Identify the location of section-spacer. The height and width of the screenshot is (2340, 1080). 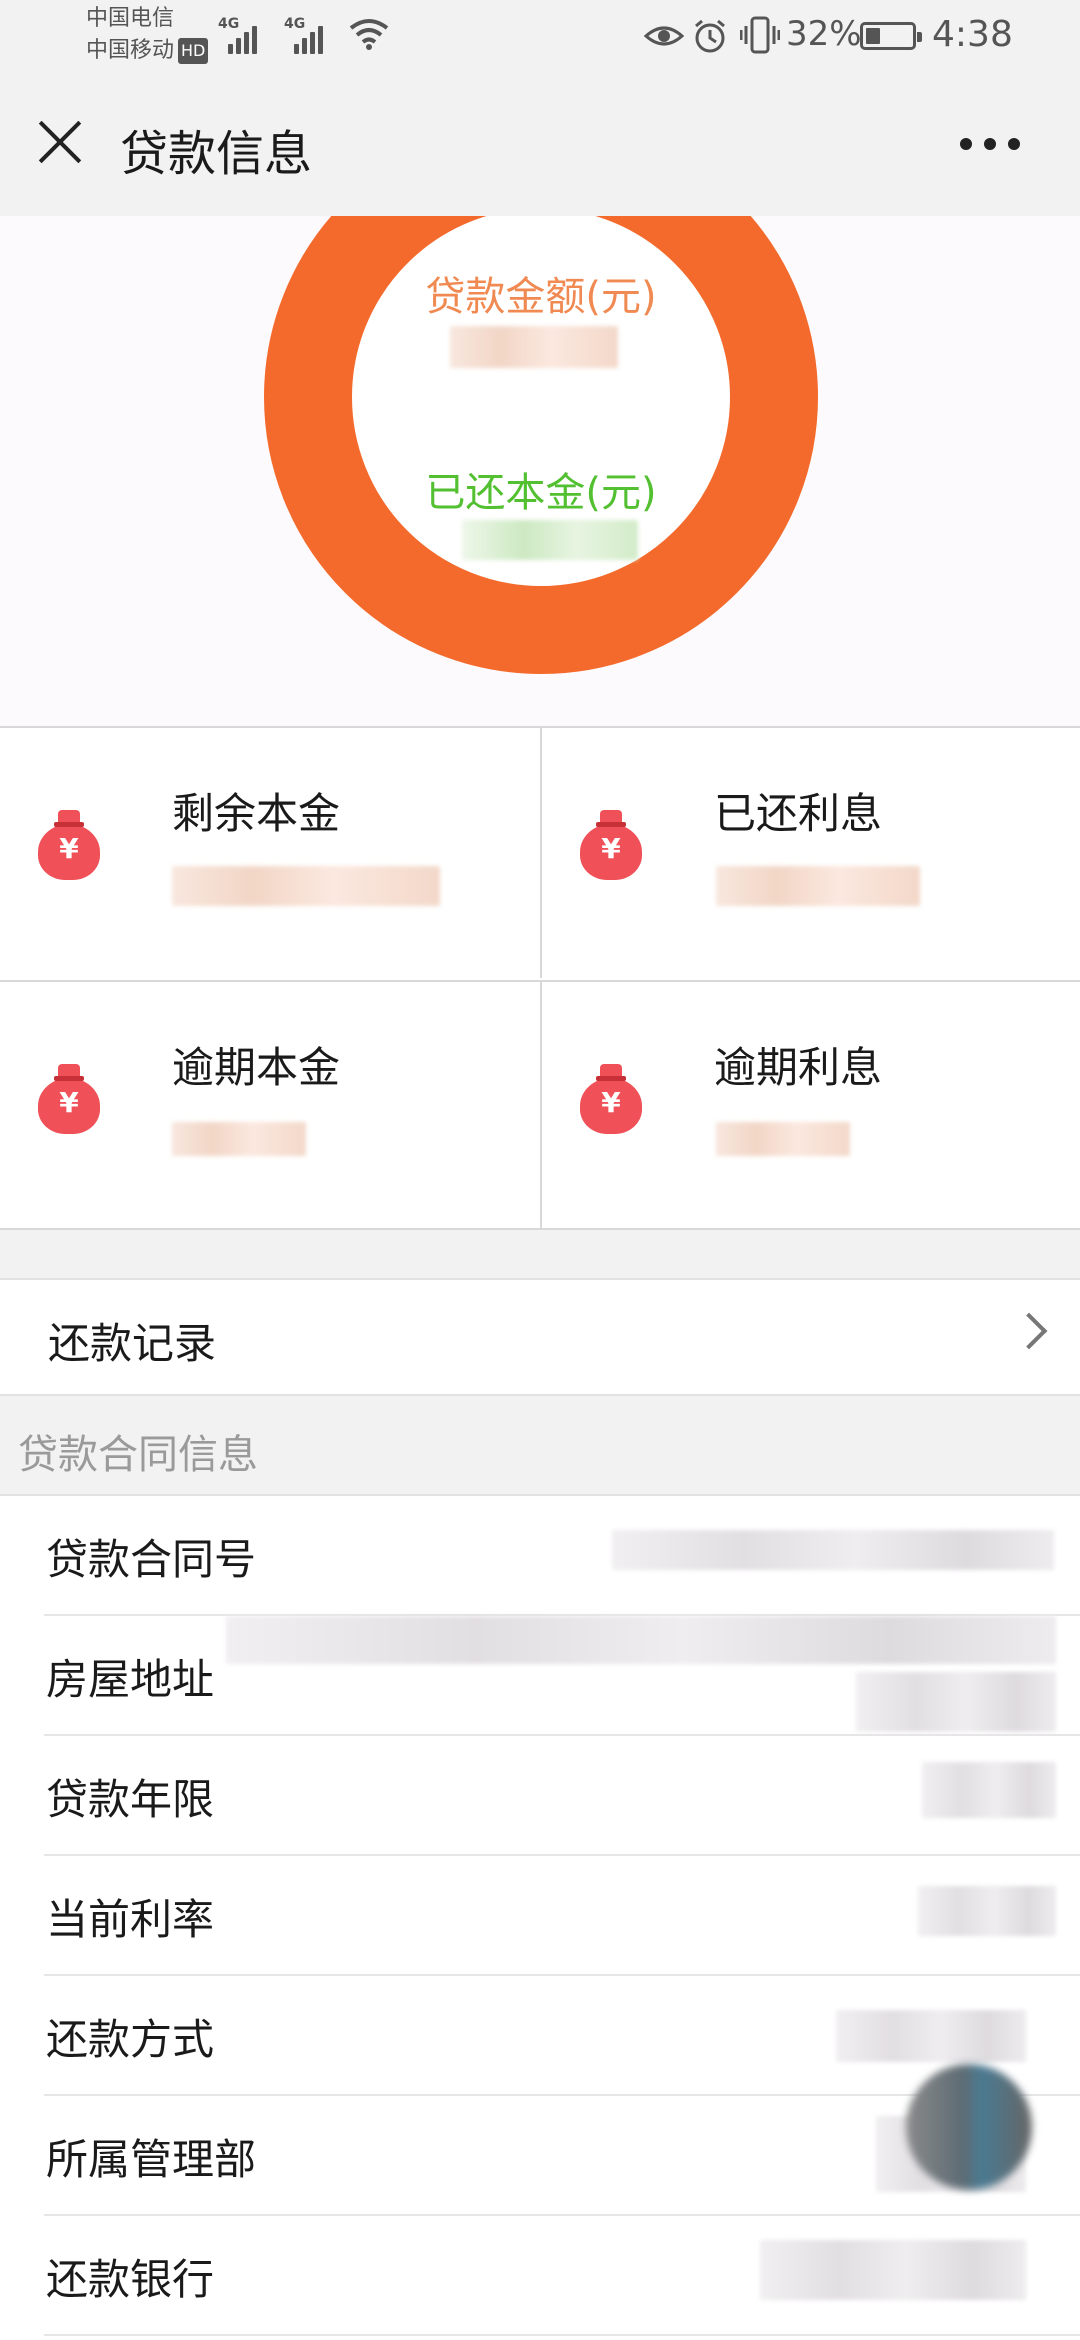
(540, 1254).